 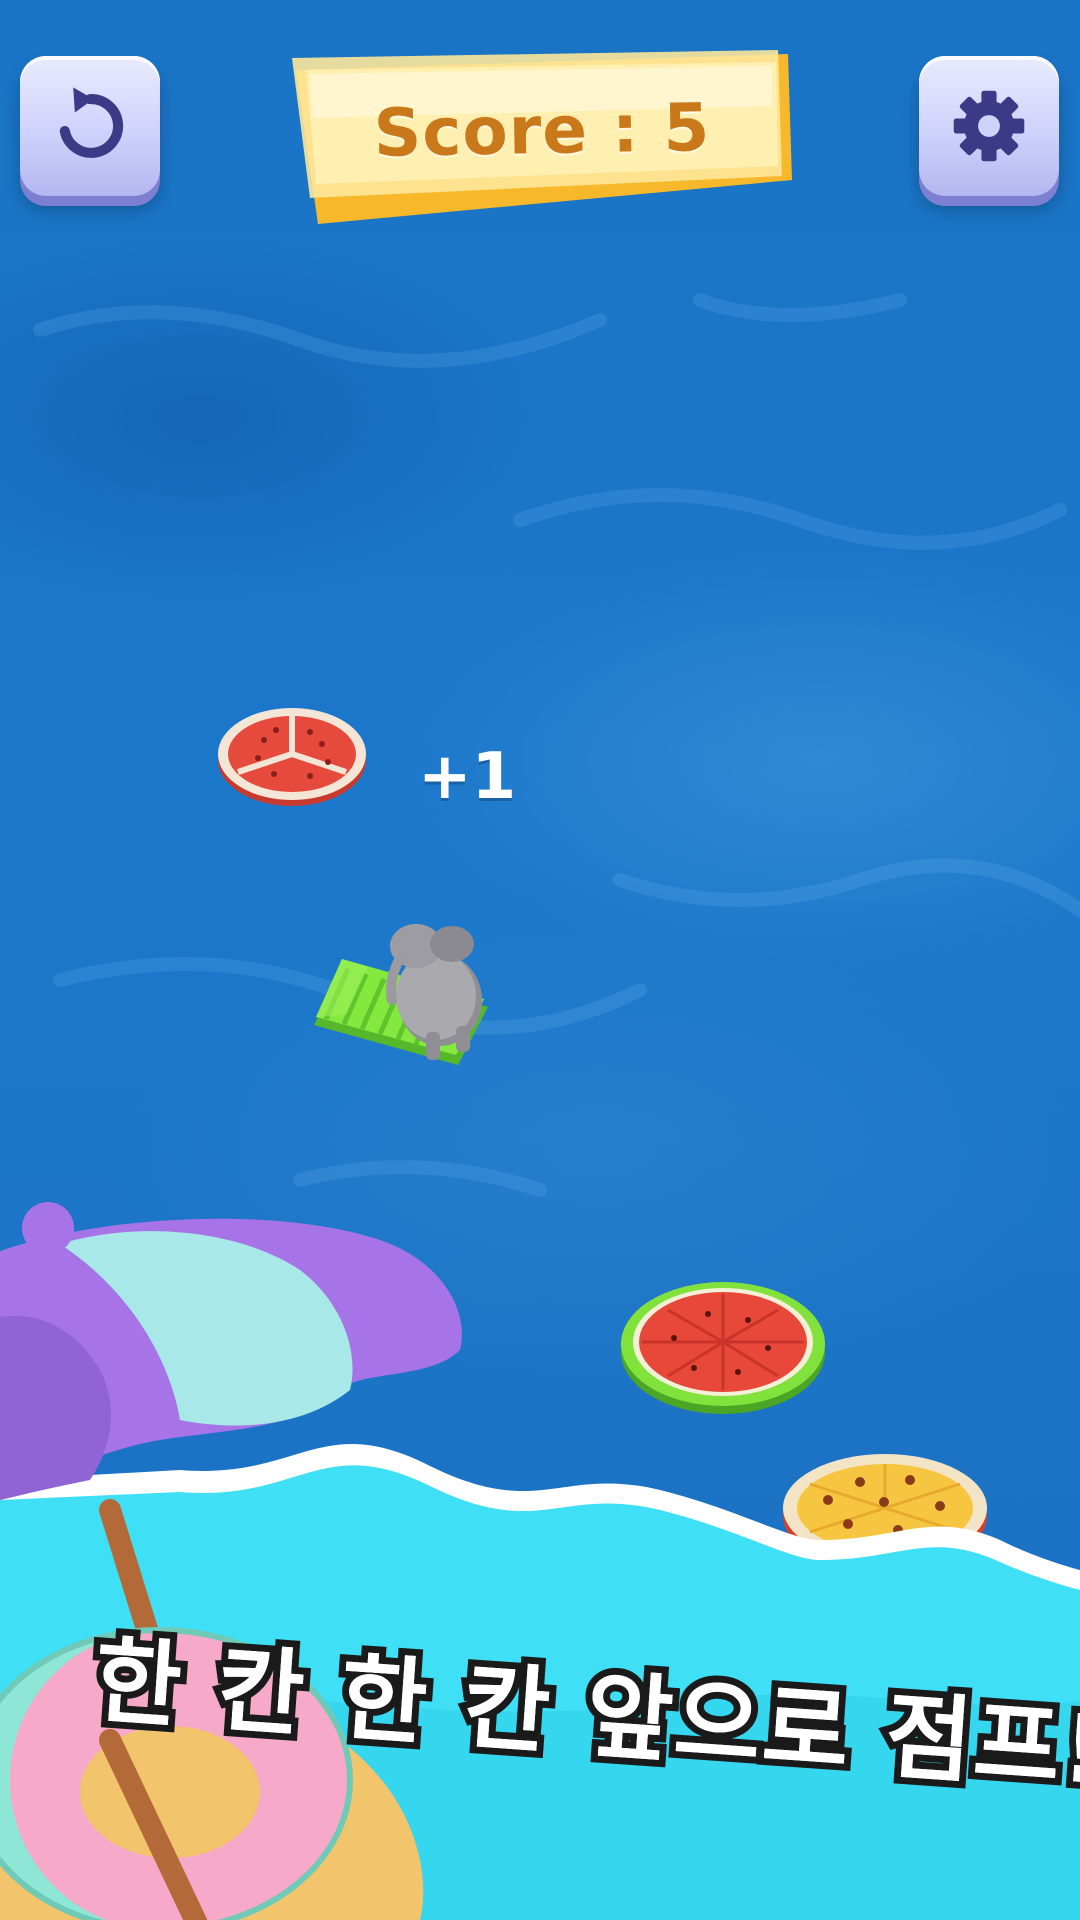 I want to click on elephant-player, so click(x=434, y=992).